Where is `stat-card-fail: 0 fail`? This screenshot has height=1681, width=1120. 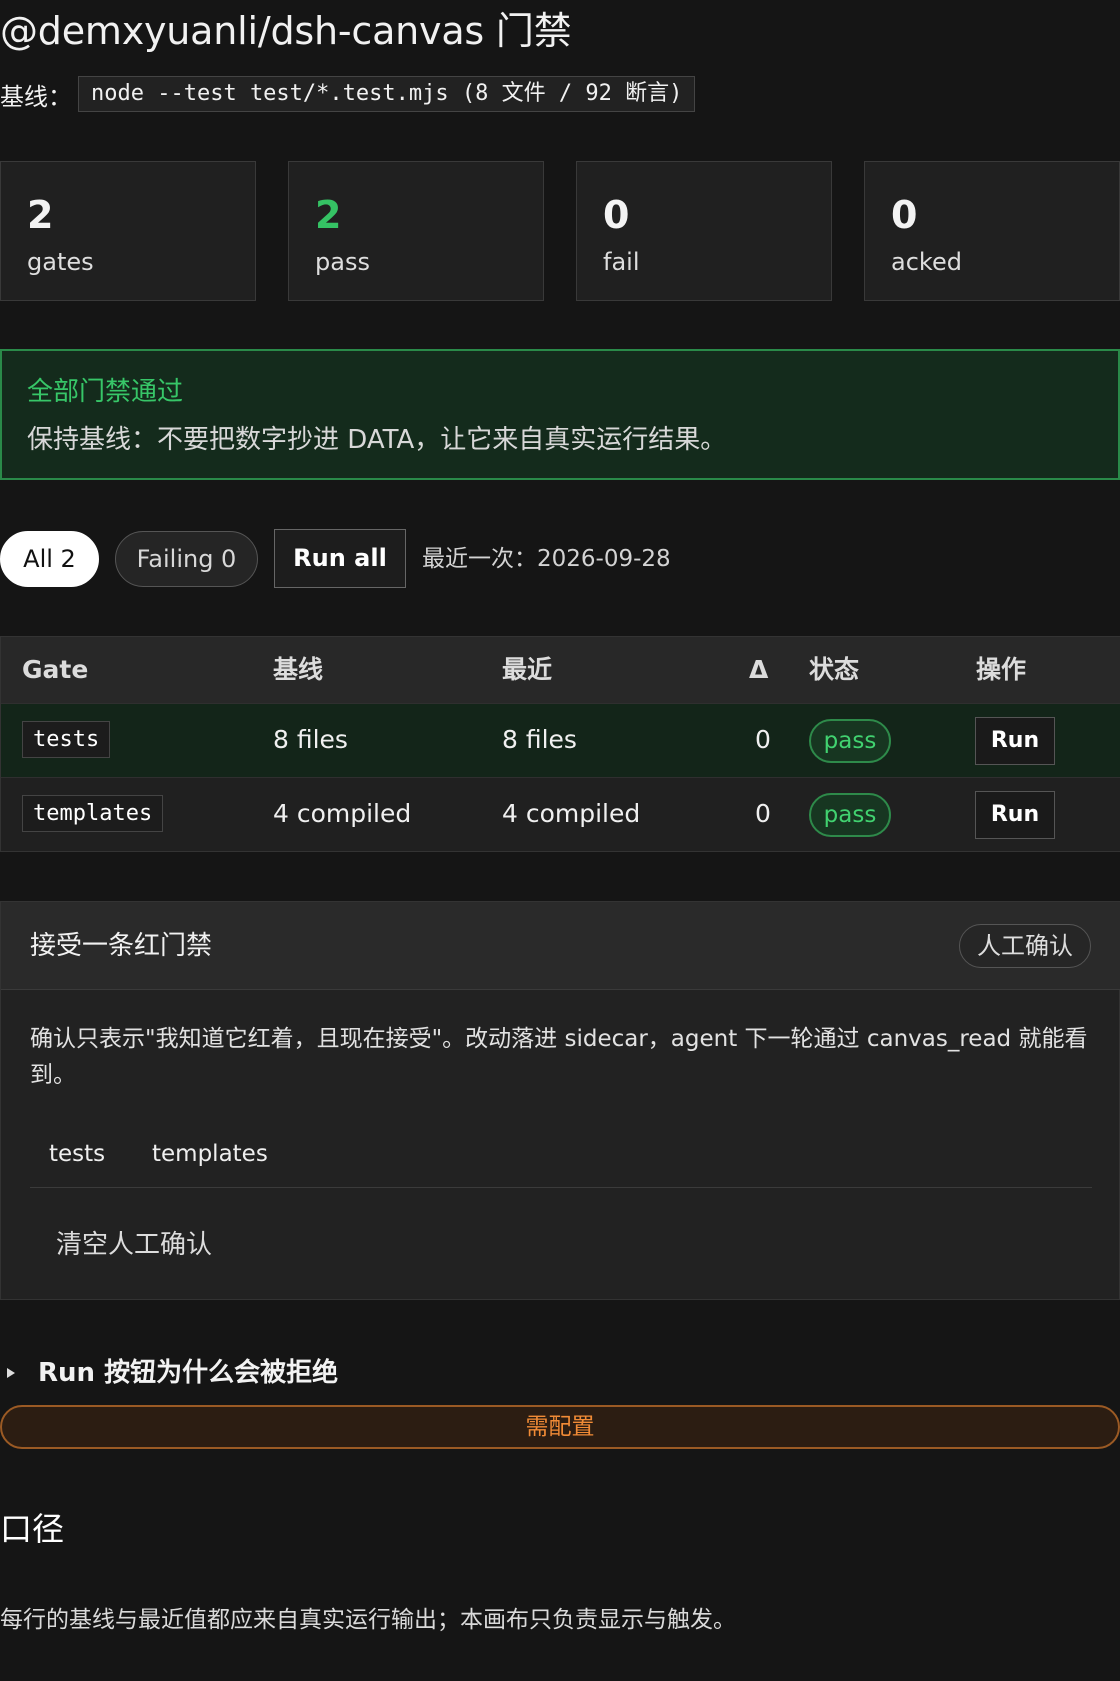
stat-card-fail: 0 fail is located at coordinates (704, 231).